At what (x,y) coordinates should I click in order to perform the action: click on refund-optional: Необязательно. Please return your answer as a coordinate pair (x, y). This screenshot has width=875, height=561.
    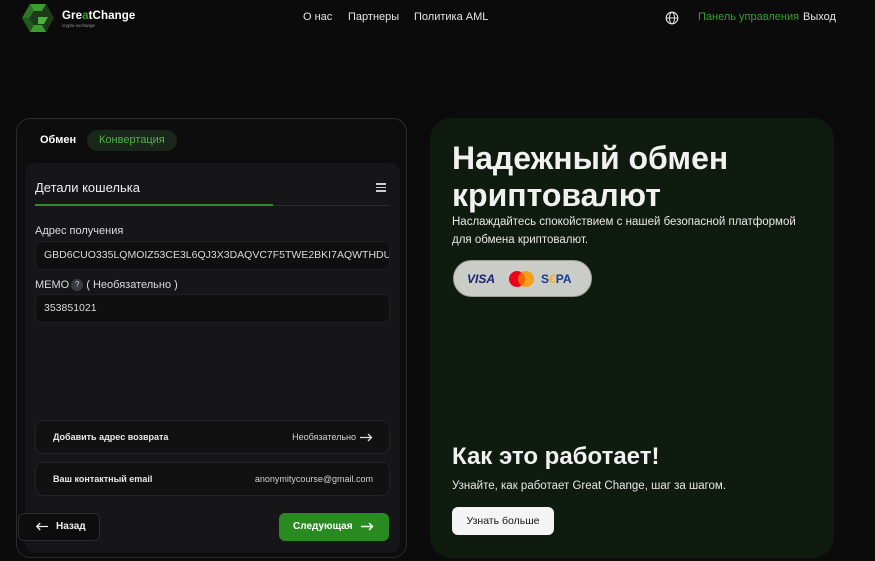
    Looking at the image, I should click on (332, 437).